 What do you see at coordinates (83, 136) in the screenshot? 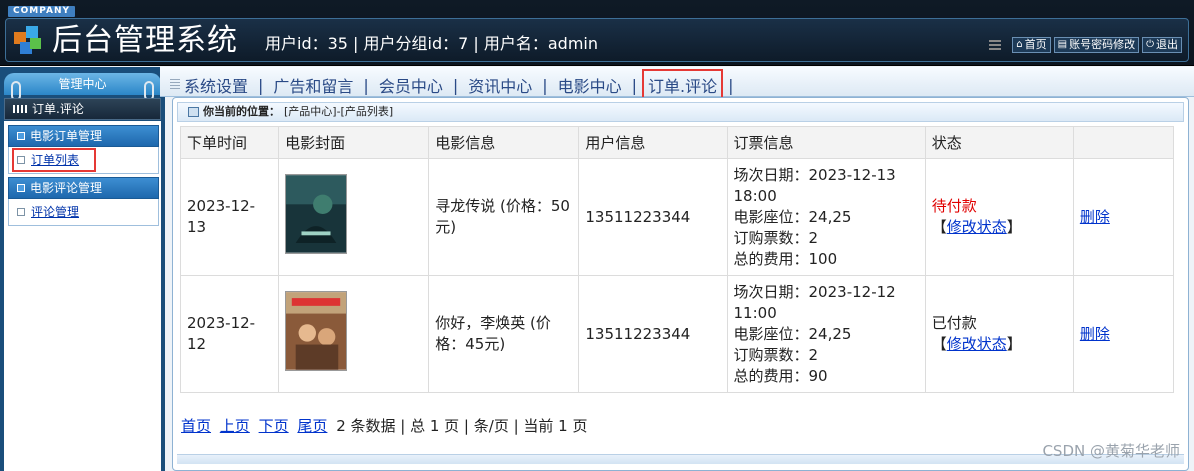
I see `group-title-order: 电影订单管理` at bounding box center [83, 136].